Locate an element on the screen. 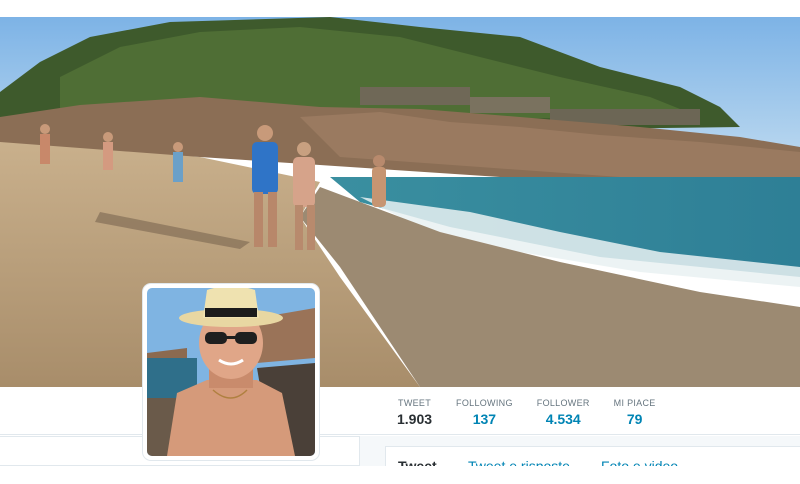 The width and height of the screenshot is (800, 484). stat-following: FOLLOWING 137 is located at coordinates (484, 417).